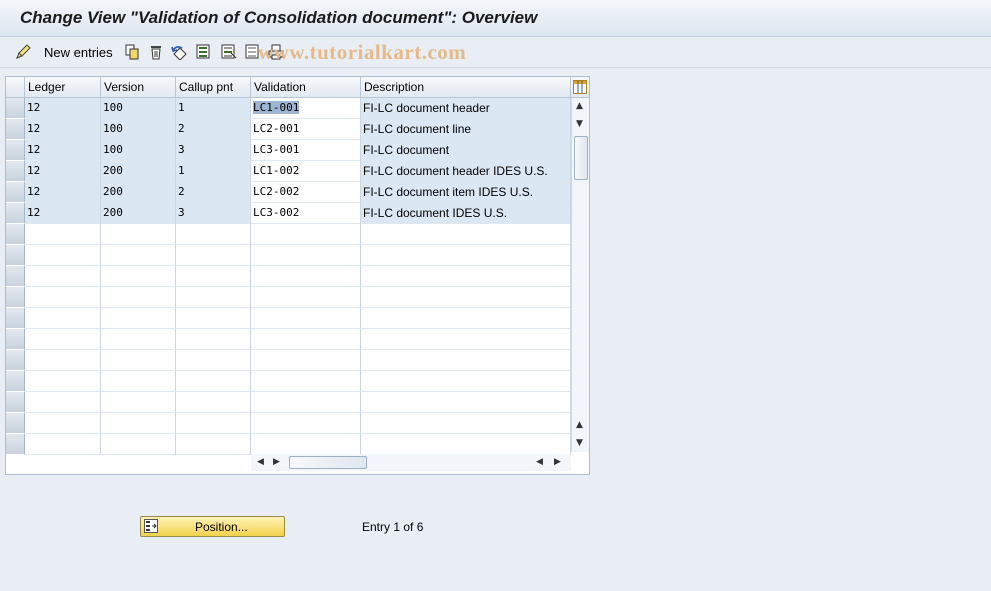 The image size is (991, 591). Describe the element at coordinates (138, 87) in the screenshot. I see `column-header-version: Version` at that location.